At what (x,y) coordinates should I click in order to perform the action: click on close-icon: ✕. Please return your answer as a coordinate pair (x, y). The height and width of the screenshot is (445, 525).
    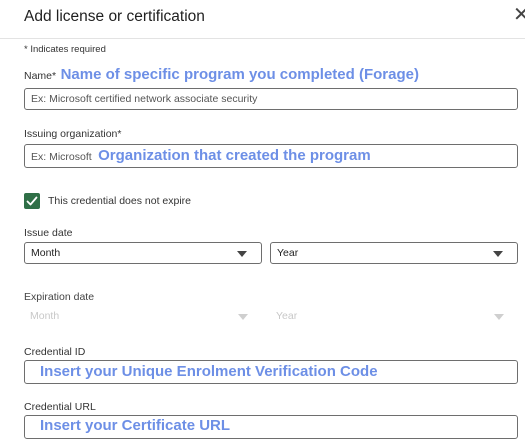
    Looking at the image, I should click on (519, 15).